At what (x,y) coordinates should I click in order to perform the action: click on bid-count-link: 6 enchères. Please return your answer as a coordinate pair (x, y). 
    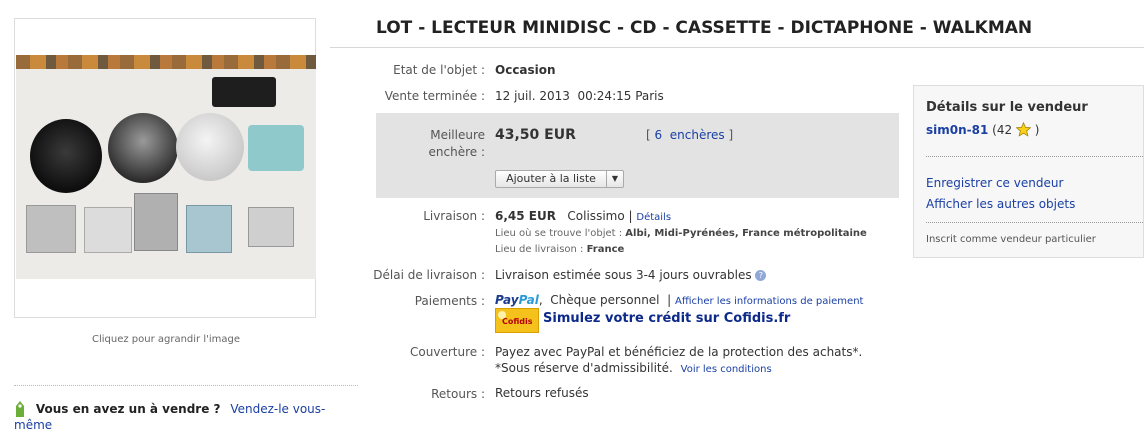
    Looking at the image, I should click on (690, 135).